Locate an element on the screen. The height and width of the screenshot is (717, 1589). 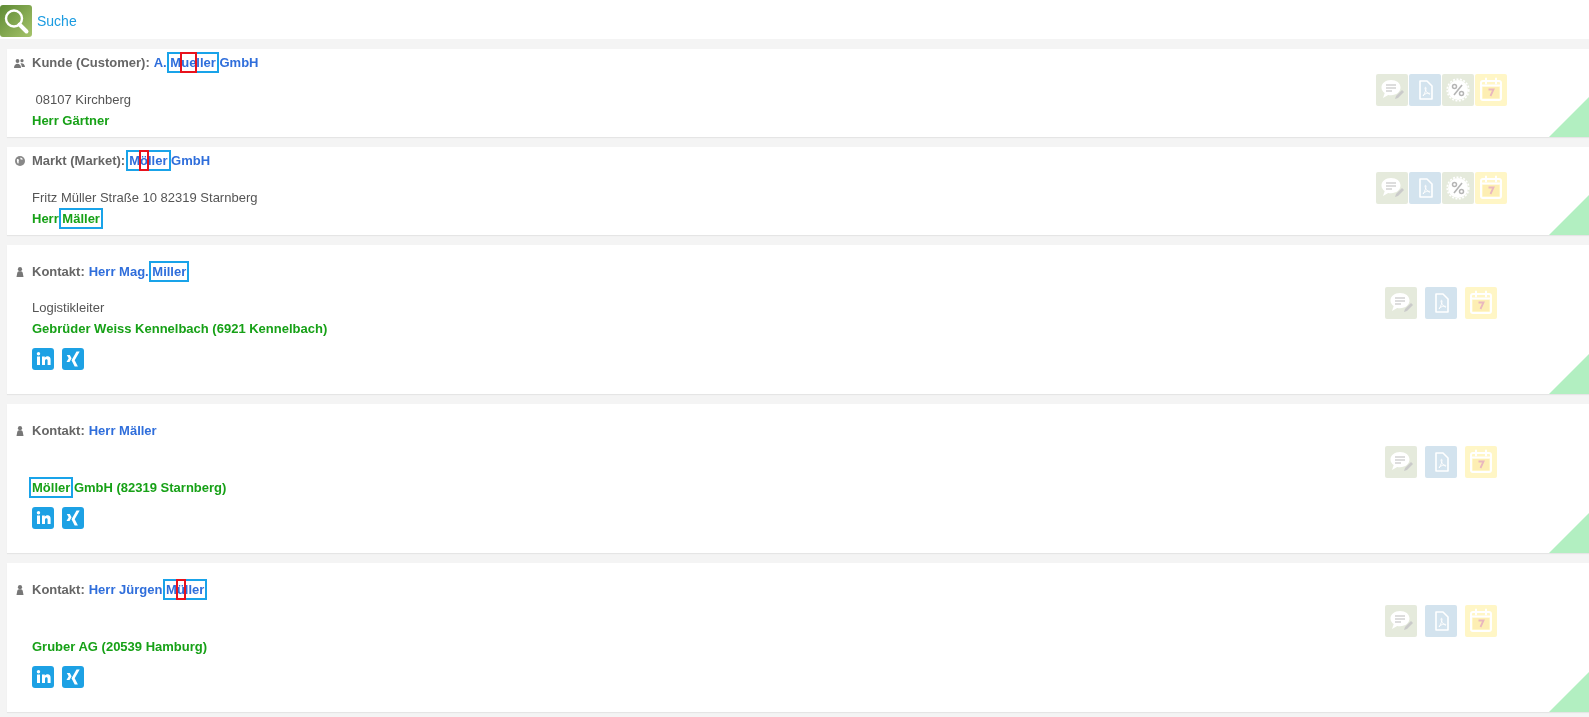
company-link: Möller GmbH (82319 Starnberg) is located at coordinates (129, 487).